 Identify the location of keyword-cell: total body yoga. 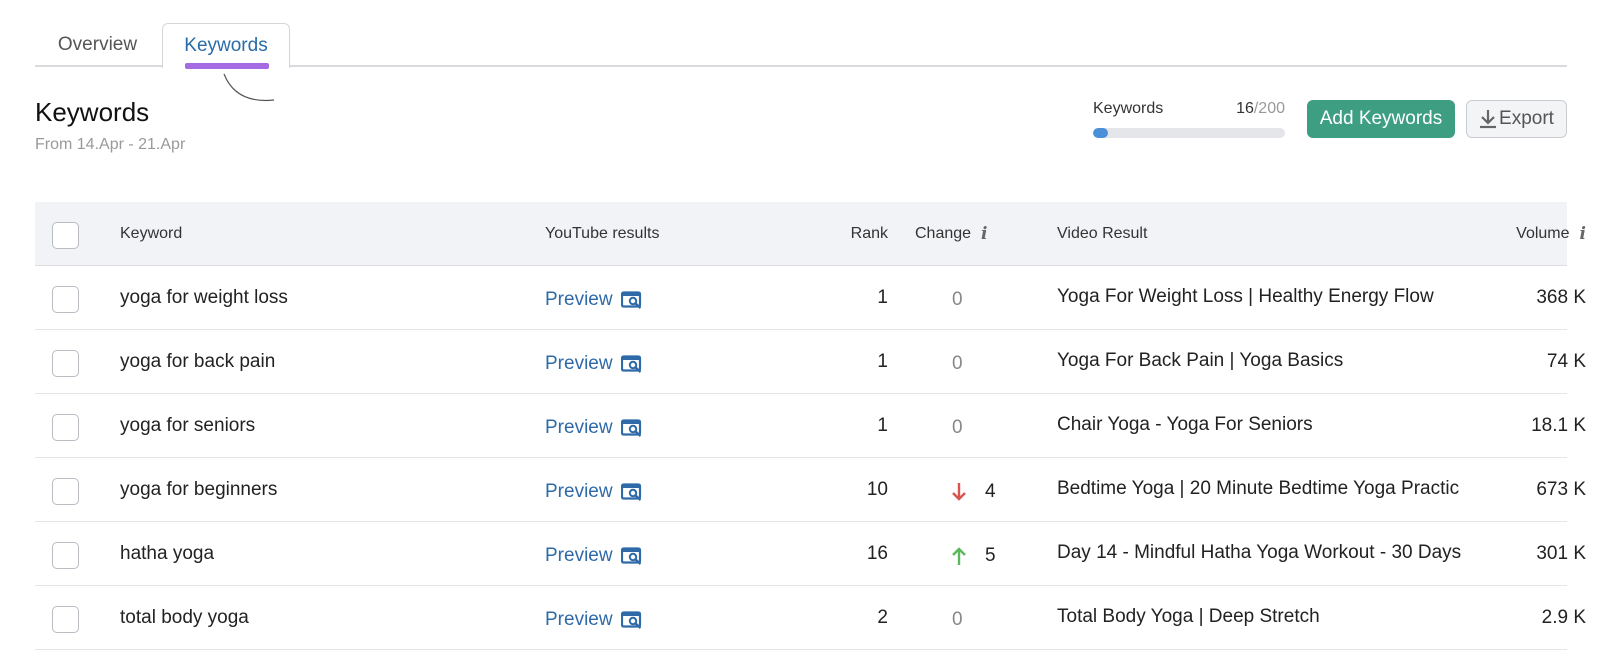
(184, 617).